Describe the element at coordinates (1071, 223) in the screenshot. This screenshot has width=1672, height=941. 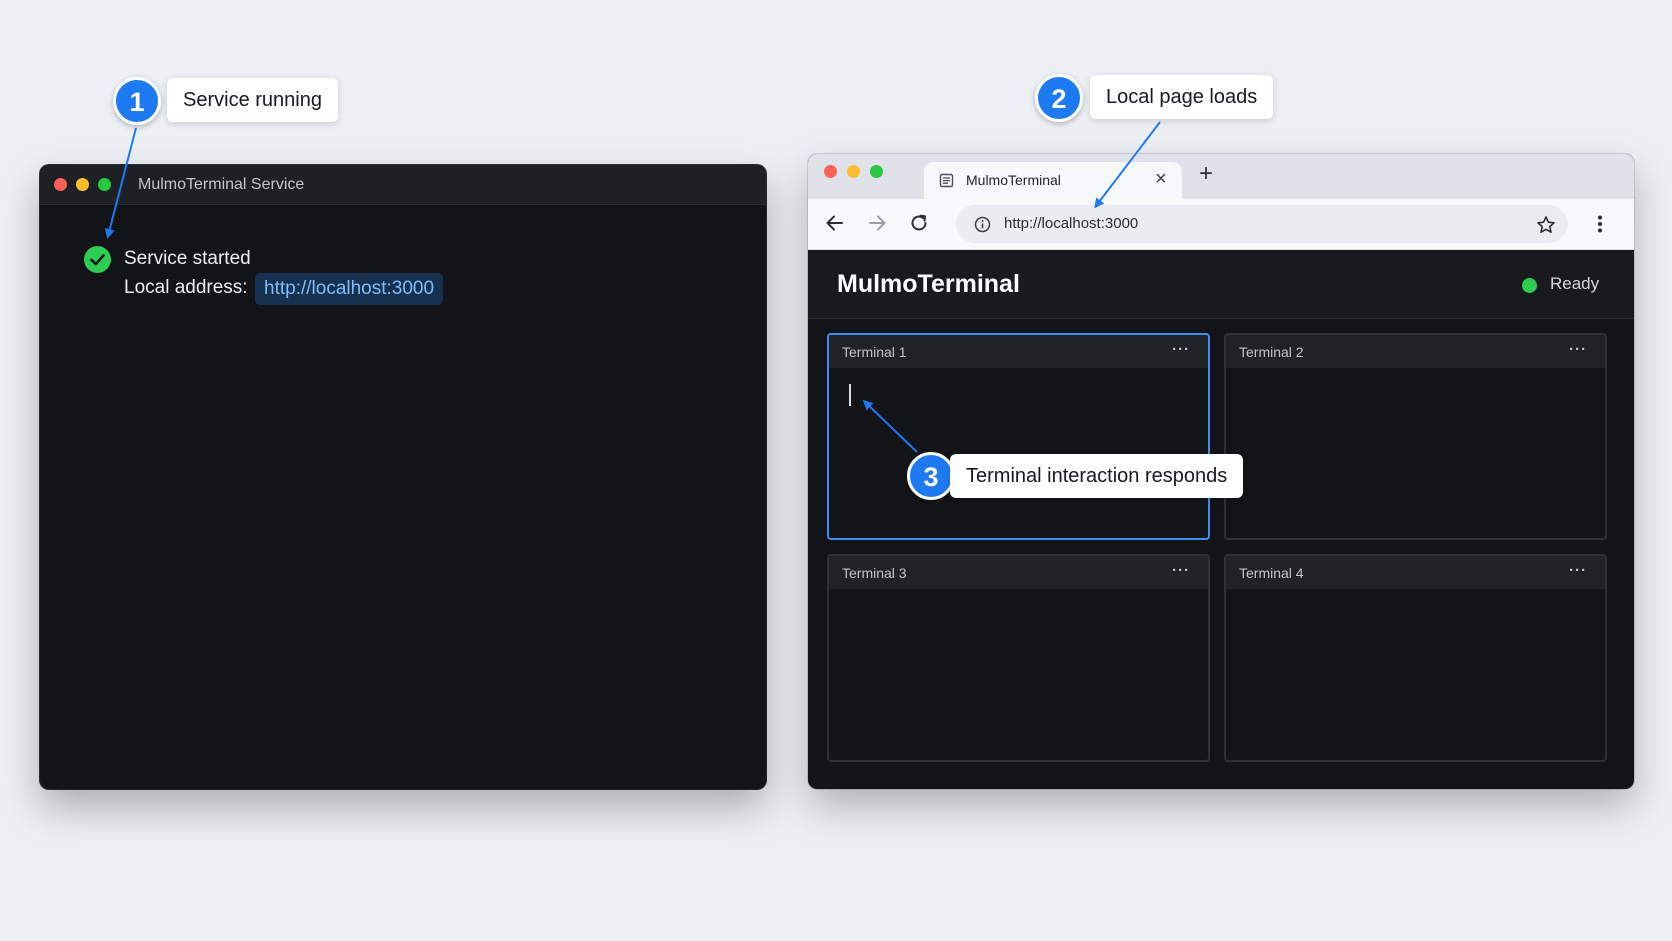
I see `address-url: http://localhost:3000` at that location.